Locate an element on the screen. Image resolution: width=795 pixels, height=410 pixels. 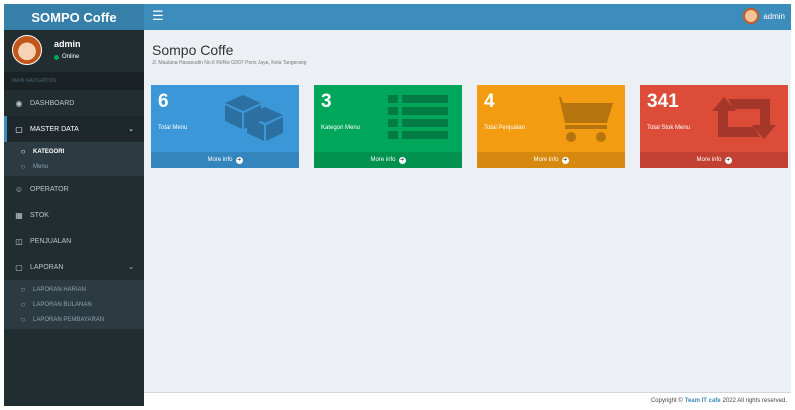
sidebar-item-master-data: ▢ MASTER DATA ⌄ is located at coordinates (74, 129).